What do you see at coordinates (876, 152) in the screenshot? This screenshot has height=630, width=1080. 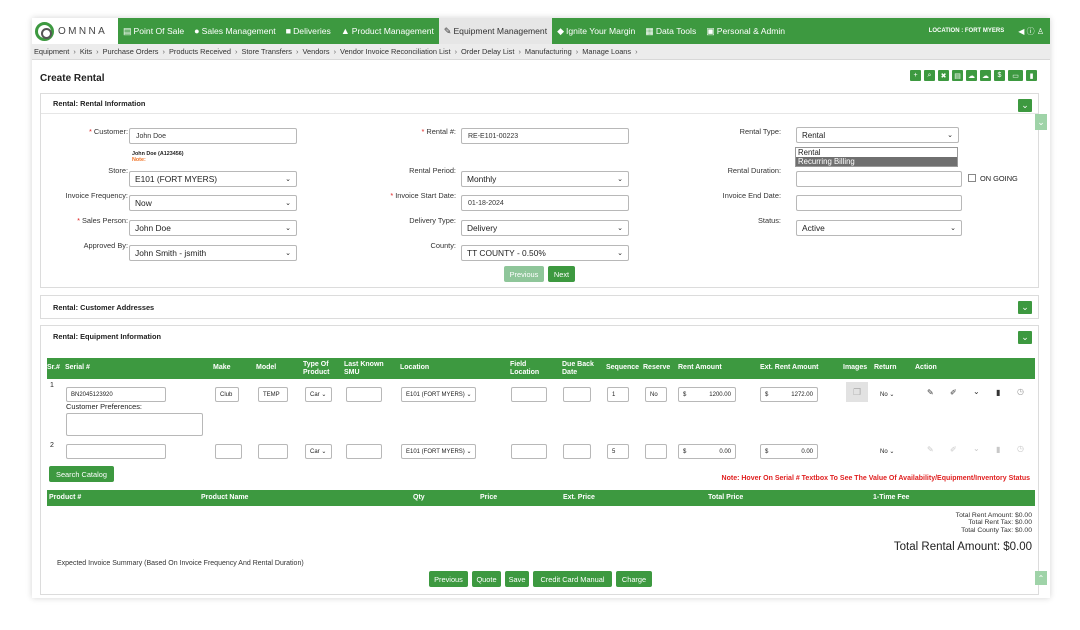 I see `dropdown-option-rental: Rental` at bounding box center [876, 152].